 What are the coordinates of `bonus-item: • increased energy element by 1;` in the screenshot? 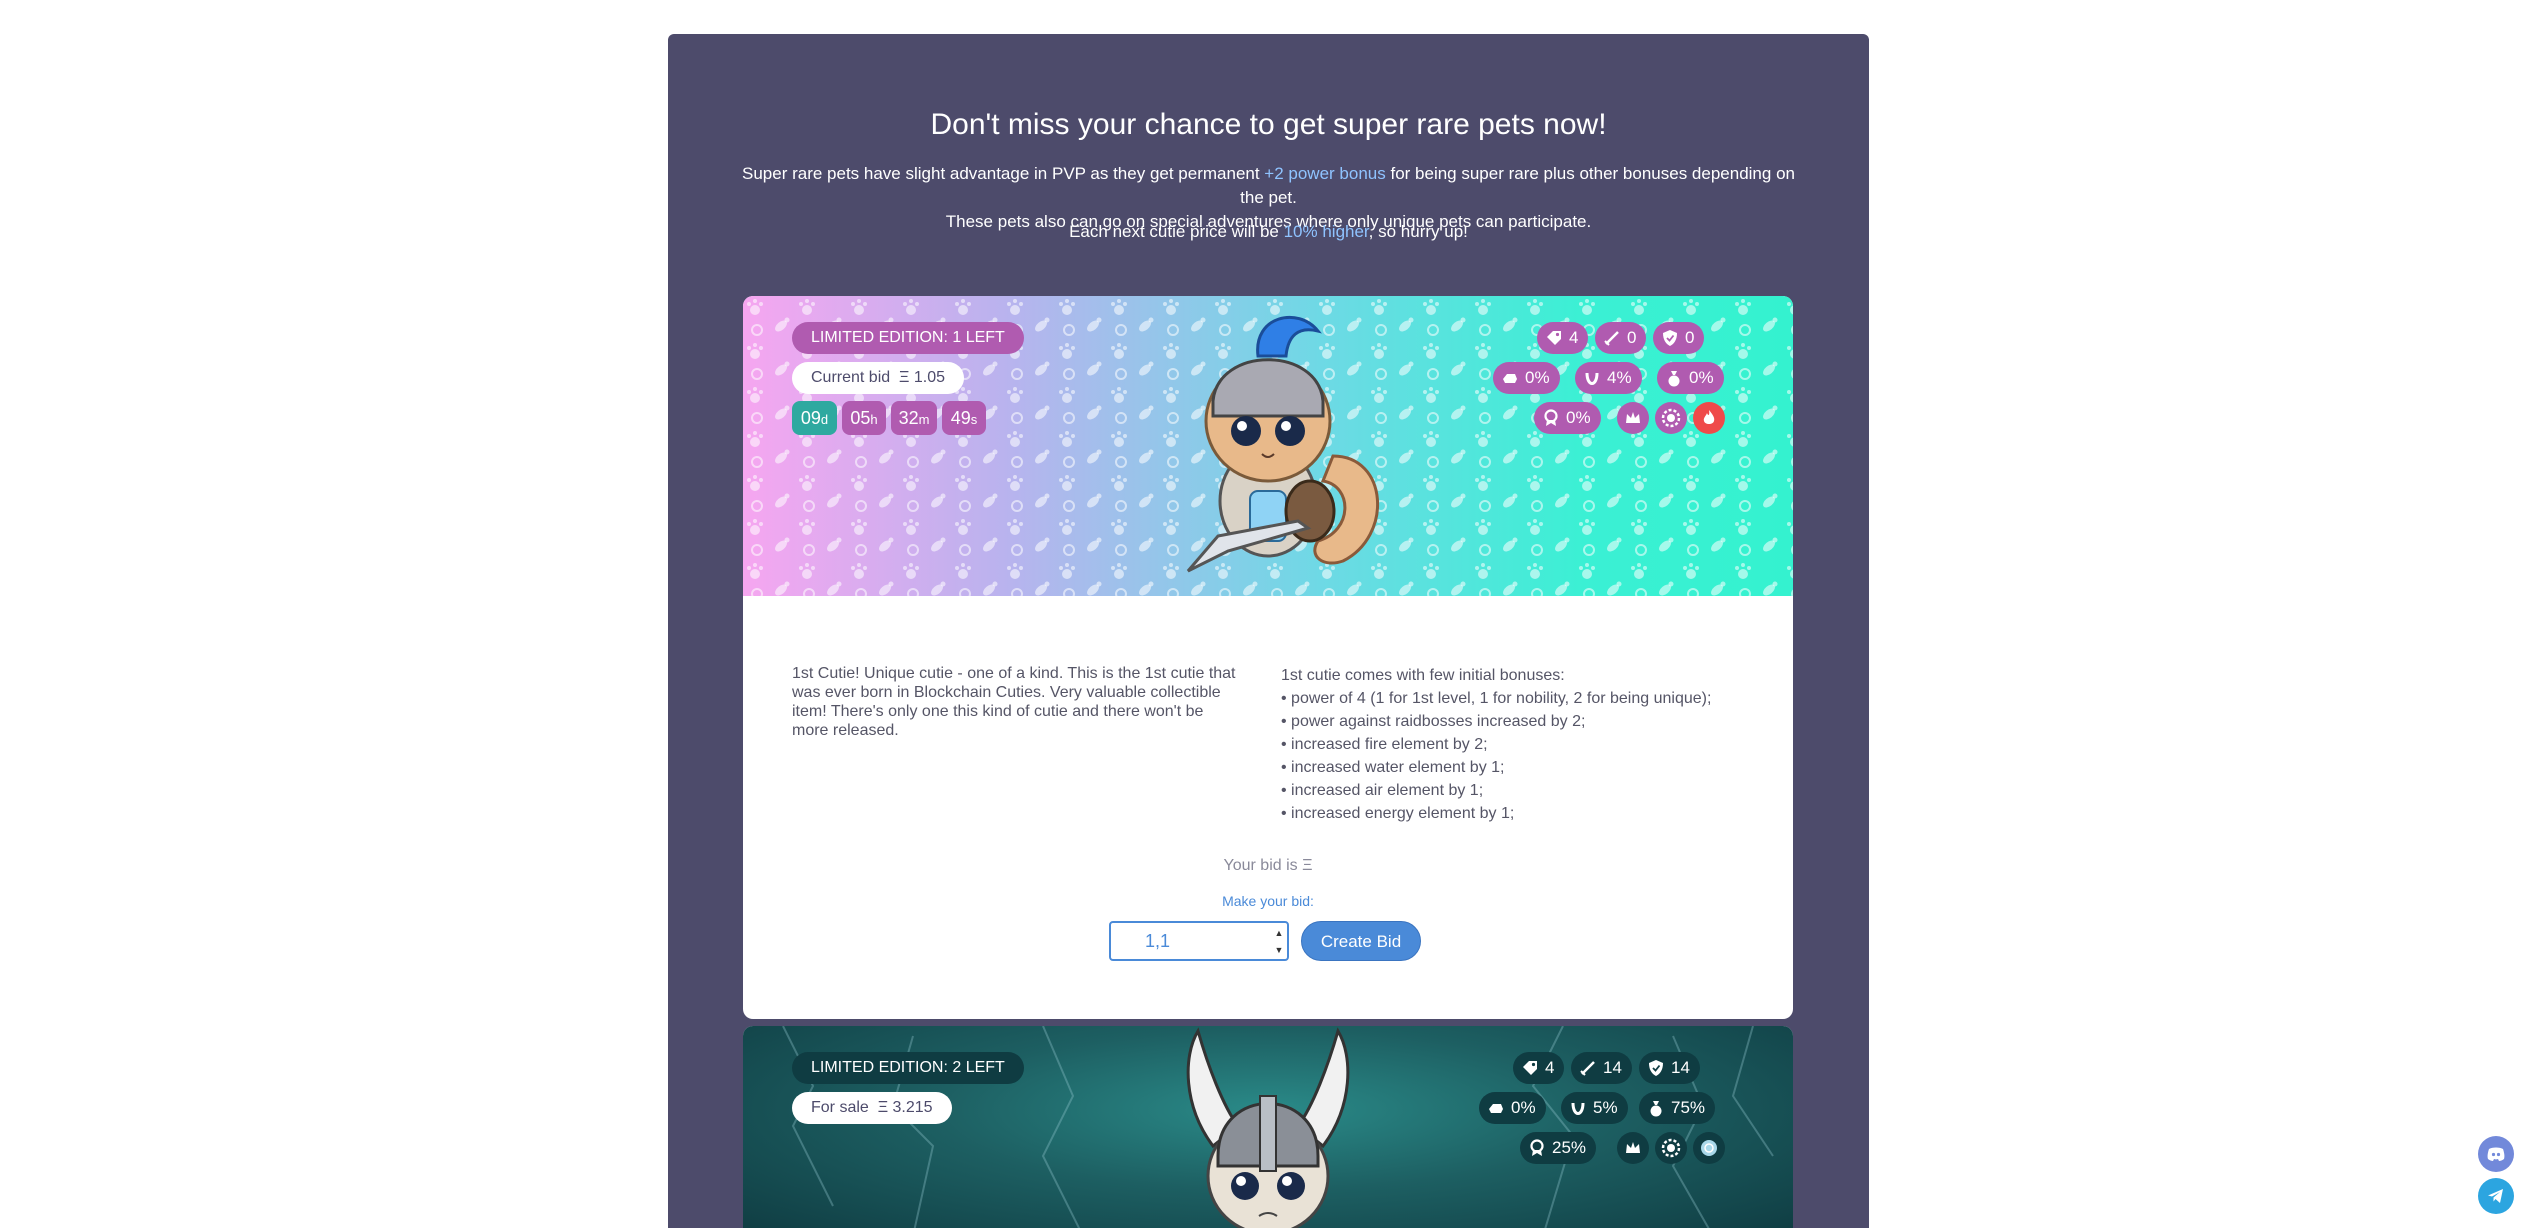 It's located at (1398, 813).